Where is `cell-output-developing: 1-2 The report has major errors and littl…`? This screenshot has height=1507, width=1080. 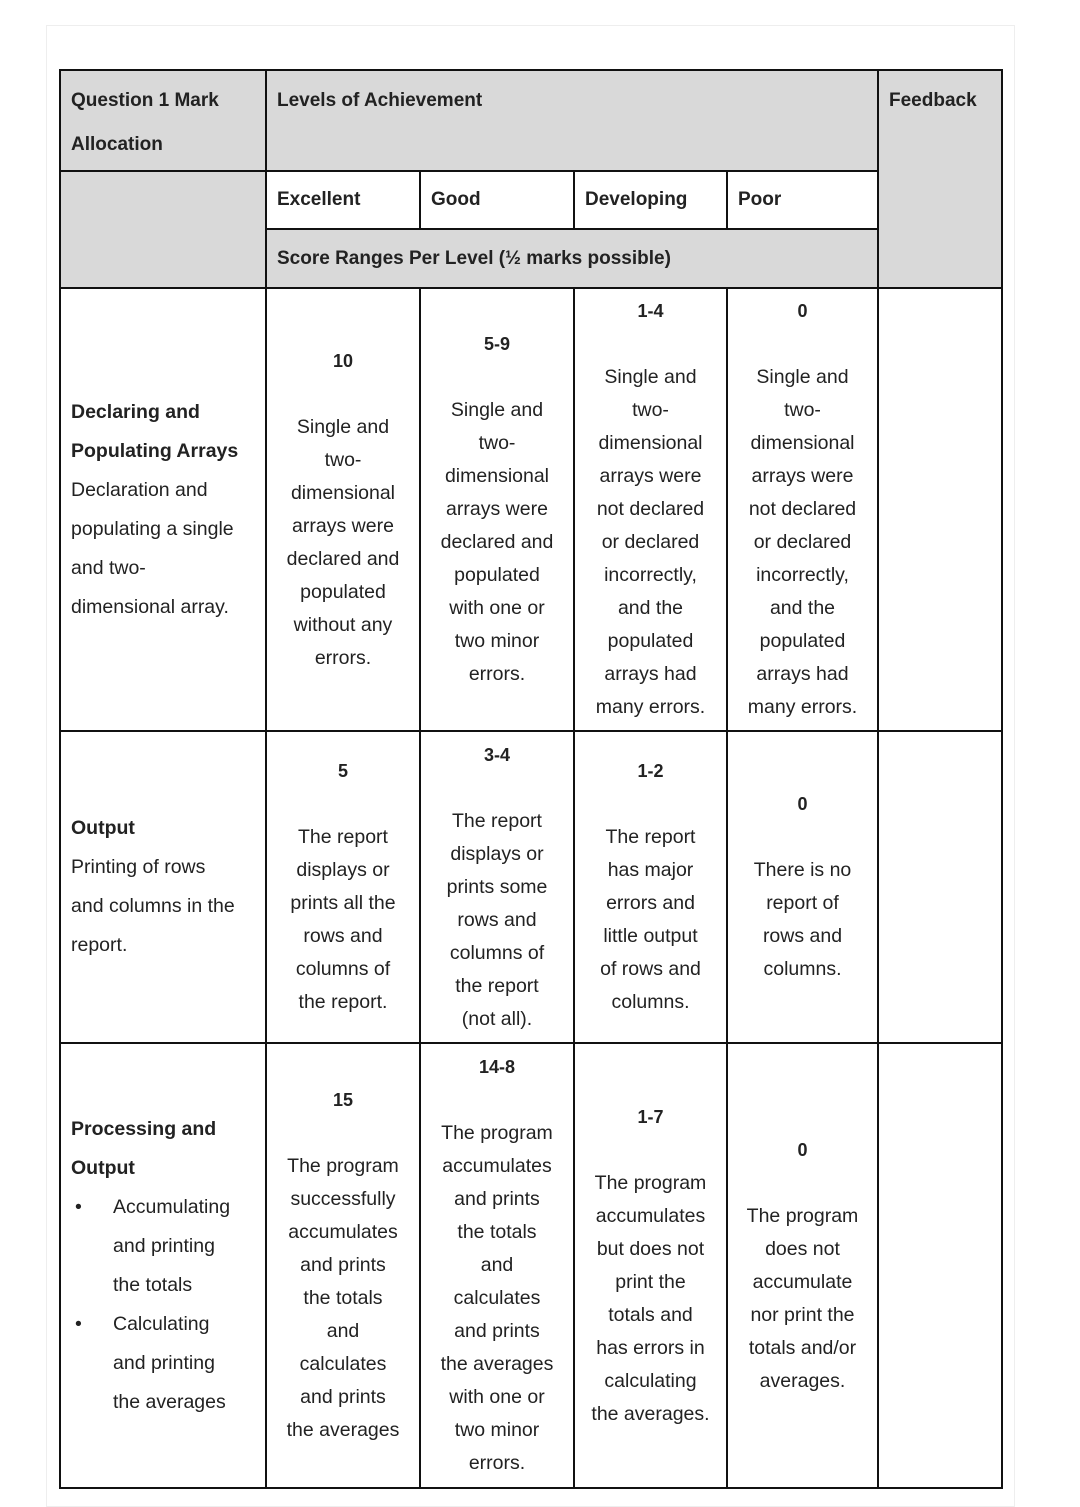 cell-output-developing: 1-2 The report has major errors and littl… is located at coordinates (650, 887).